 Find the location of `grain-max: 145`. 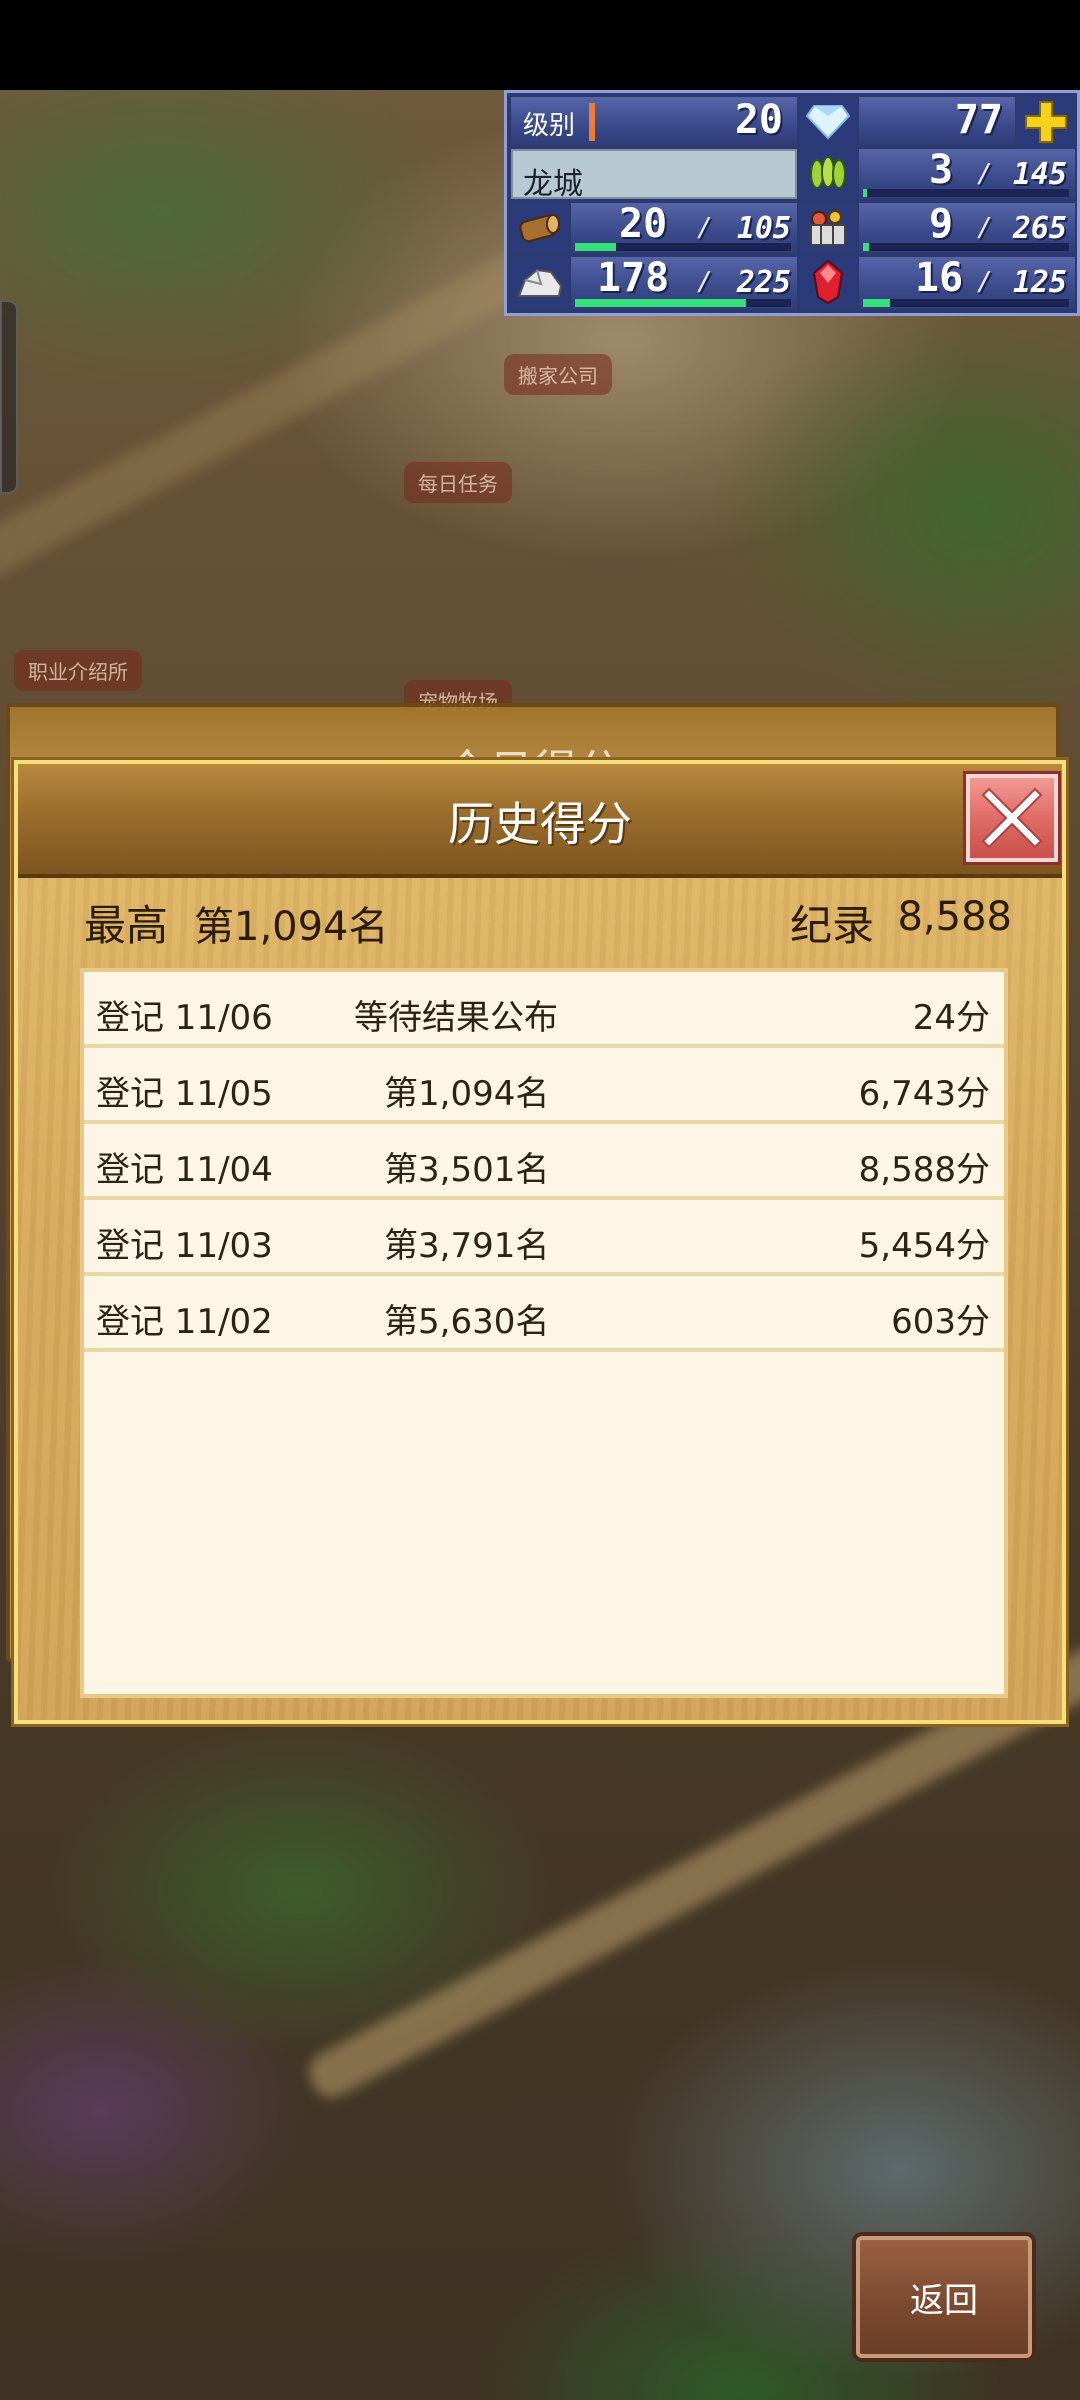

grain-max: 145 is located at coordinates (1039, 174).